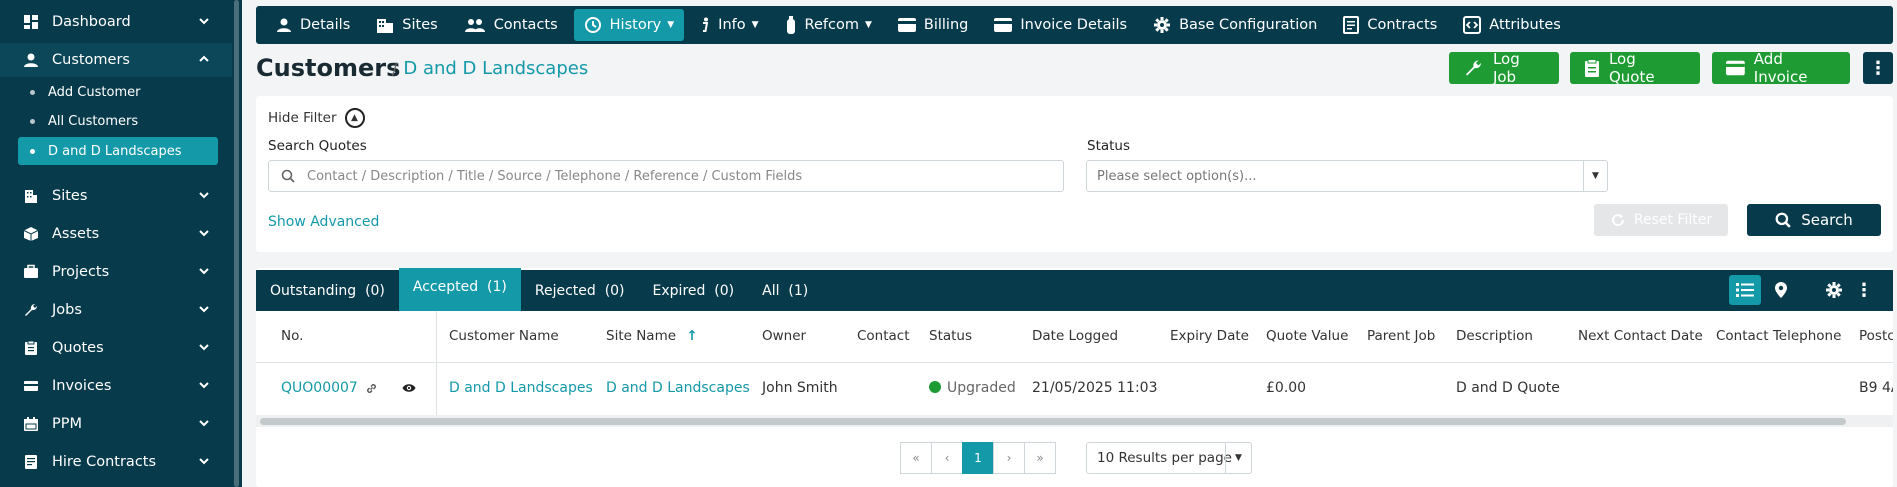 This screenshot has height=487, width=1897. What do you see at coordinates (116, 386) in the screenshot?
I see `sidebar-item-invoices: Invoices` at bounding box center [116, 386].